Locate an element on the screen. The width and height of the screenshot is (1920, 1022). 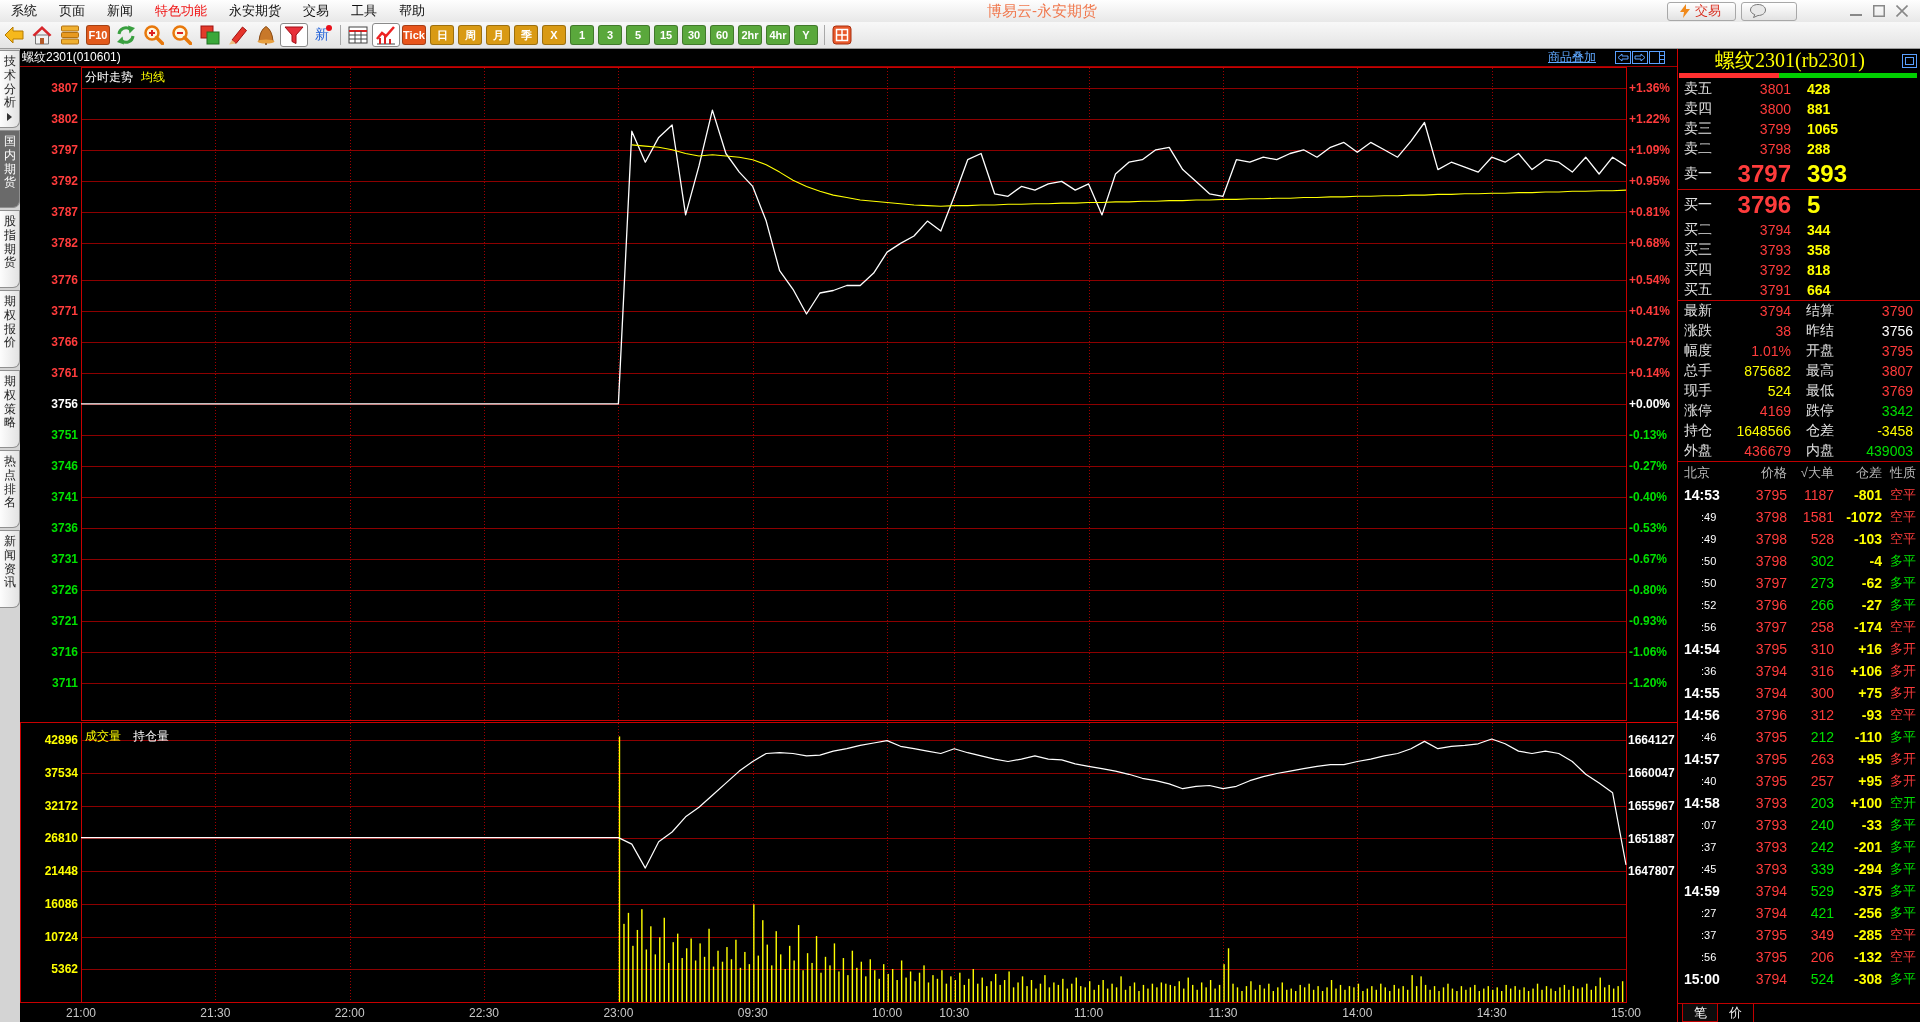
time-axis-label: 09:30 is located at coordinates (752, 1013).